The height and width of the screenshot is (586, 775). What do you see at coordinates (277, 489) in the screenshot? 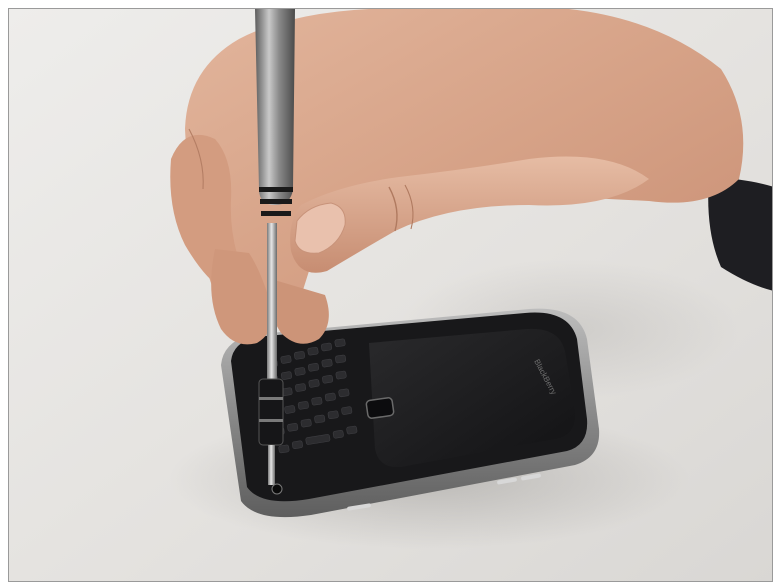
I see `phone-screw` at bounding box center [277, 489].